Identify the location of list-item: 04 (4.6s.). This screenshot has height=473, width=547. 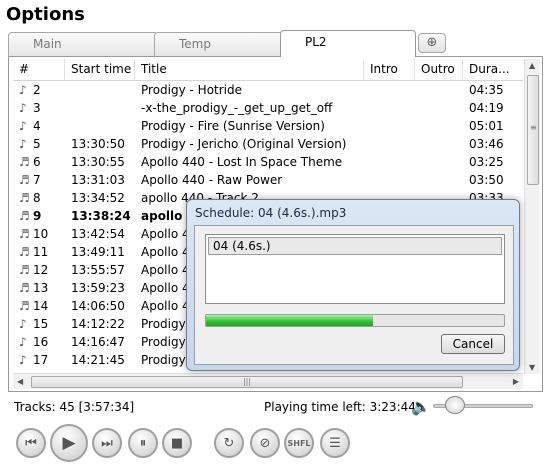
(355, 246).